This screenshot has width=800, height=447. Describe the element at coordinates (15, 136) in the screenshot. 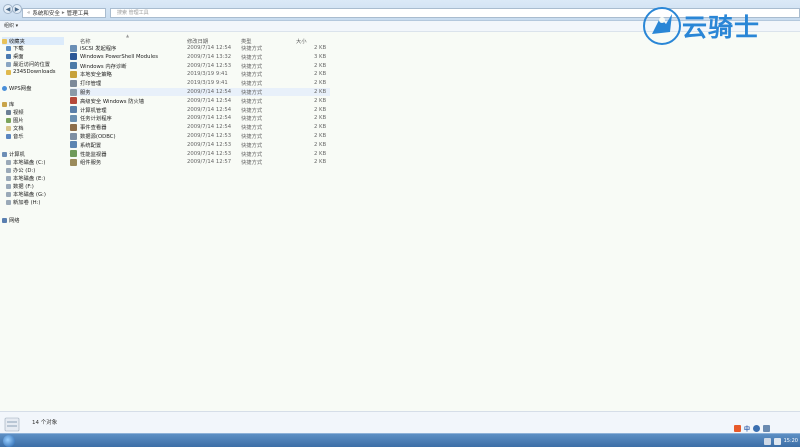

I see `sidebar-item-music: 音乐` at that location.